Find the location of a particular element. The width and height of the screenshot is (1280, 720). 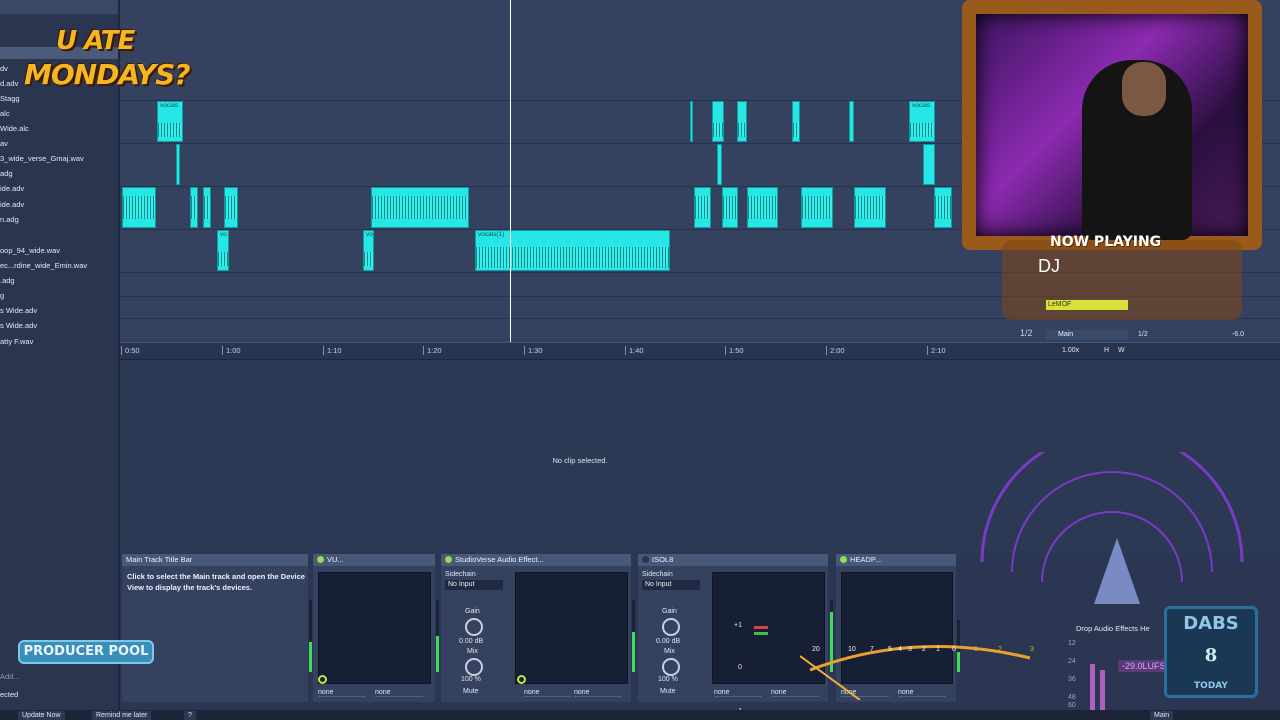

browser-file: ec...rdine_wide_Emin.wav is located at coordinates (43, 265).